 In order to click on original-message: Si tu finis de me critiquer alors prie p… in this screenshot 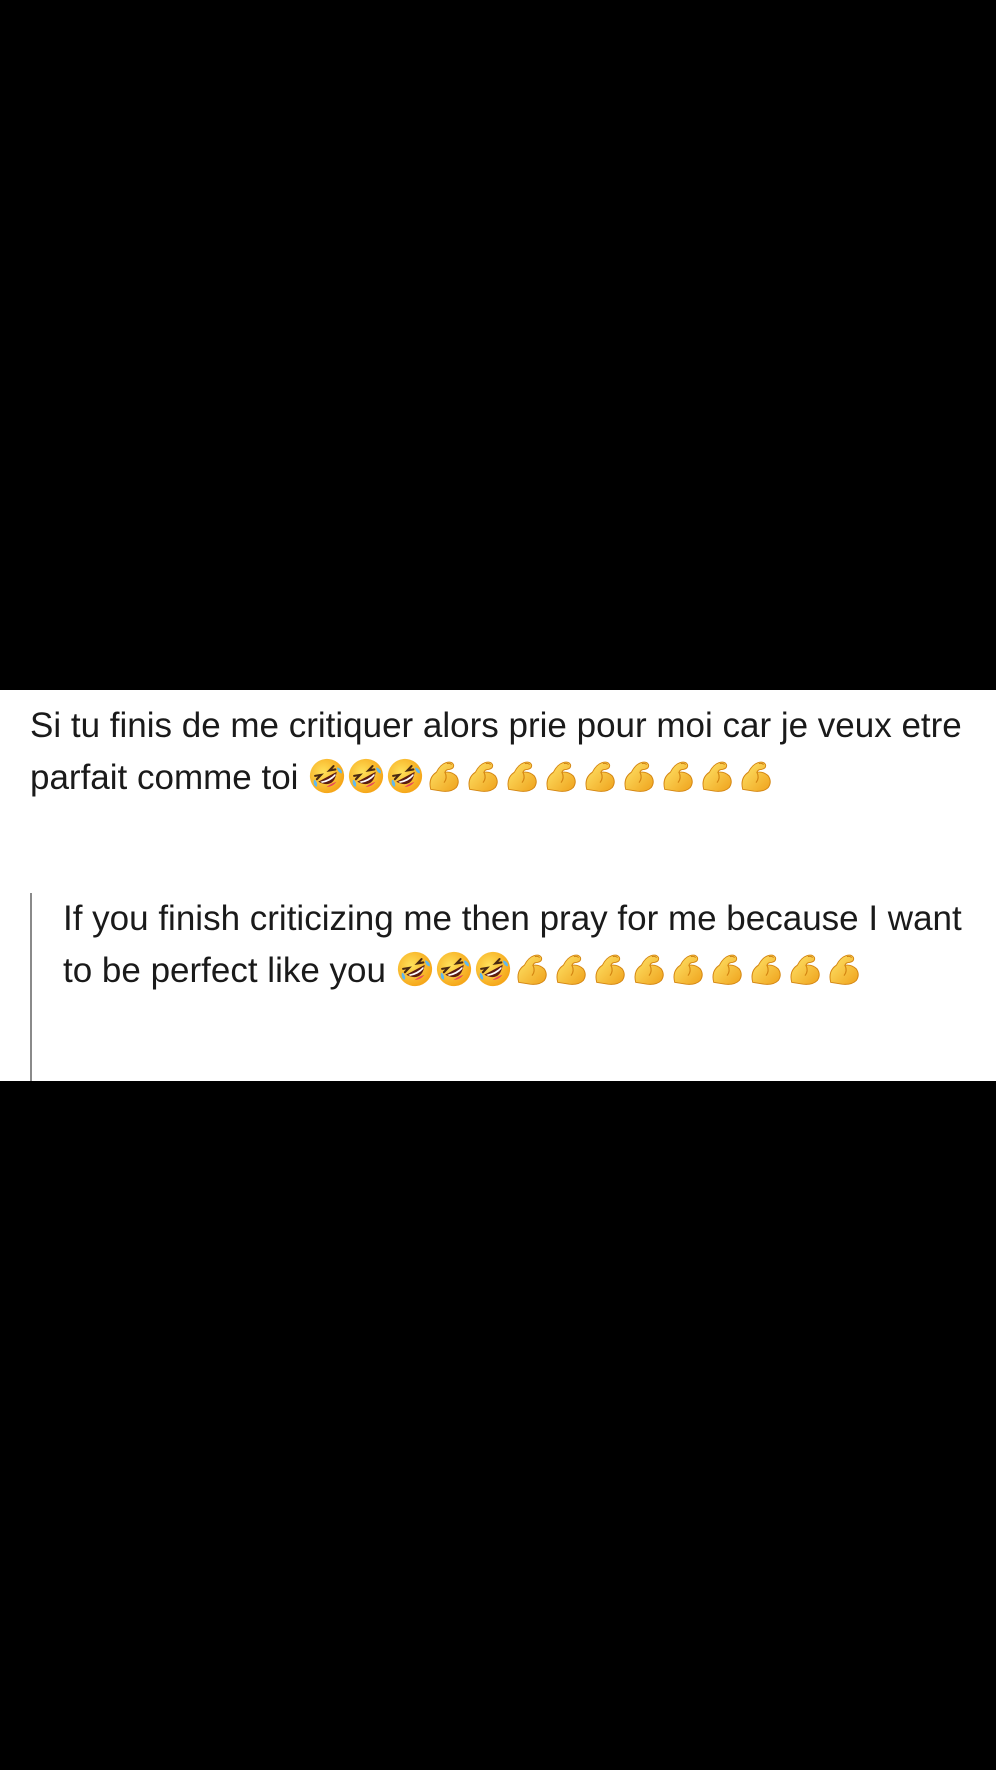, I will do `click(505, 752)`.